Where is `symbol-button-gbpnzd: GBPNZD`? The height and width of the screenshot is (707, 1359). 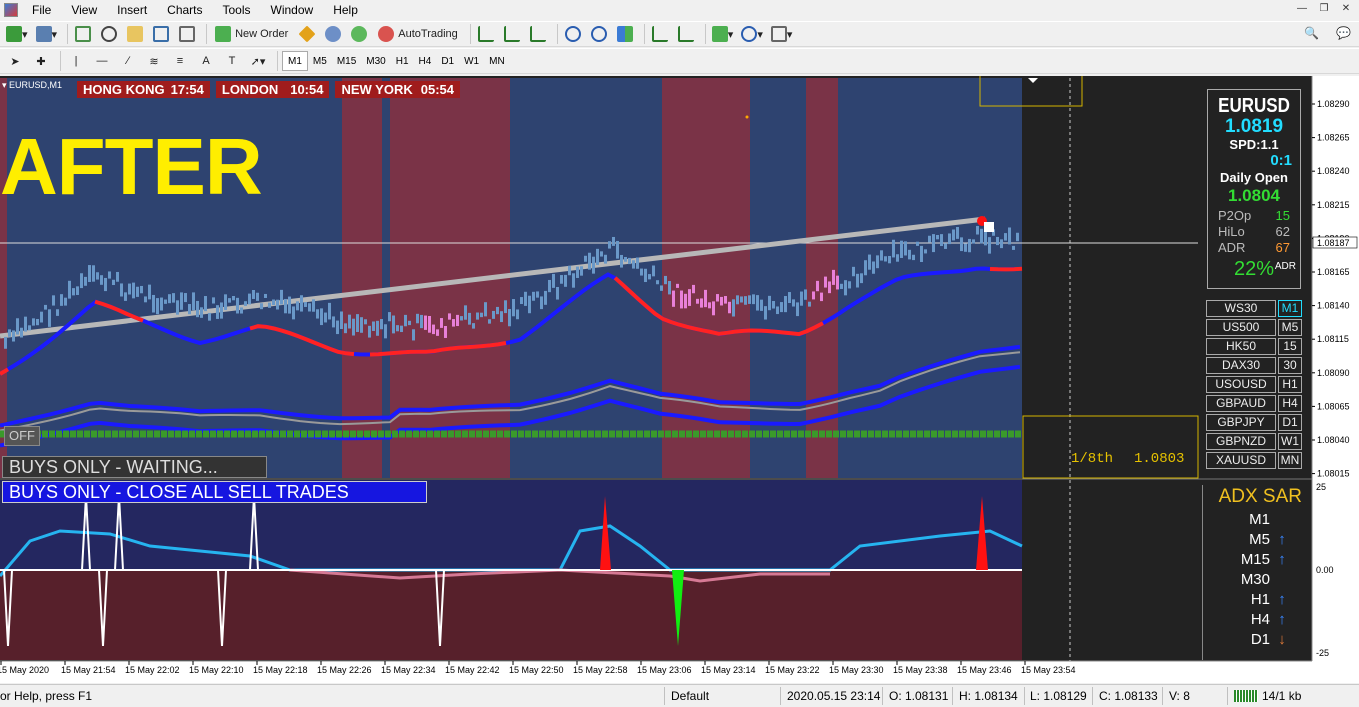
symbol-button-gbpnzd: GBPNZD is located at coordinates (1241, 441).